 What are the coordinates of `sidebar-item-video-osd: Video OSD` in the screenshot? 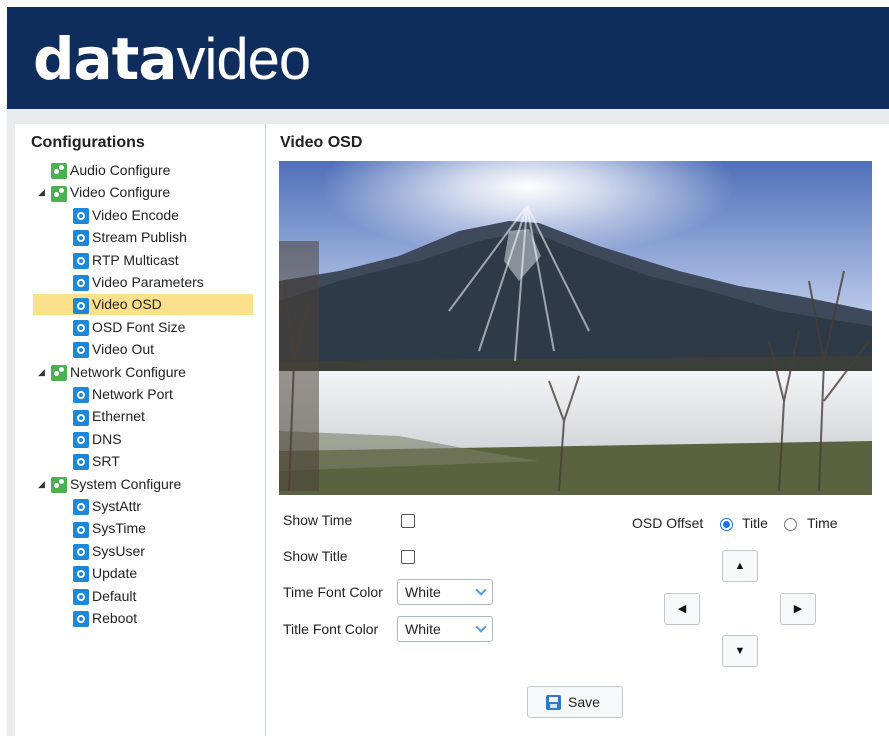 It's located at (143, 305).